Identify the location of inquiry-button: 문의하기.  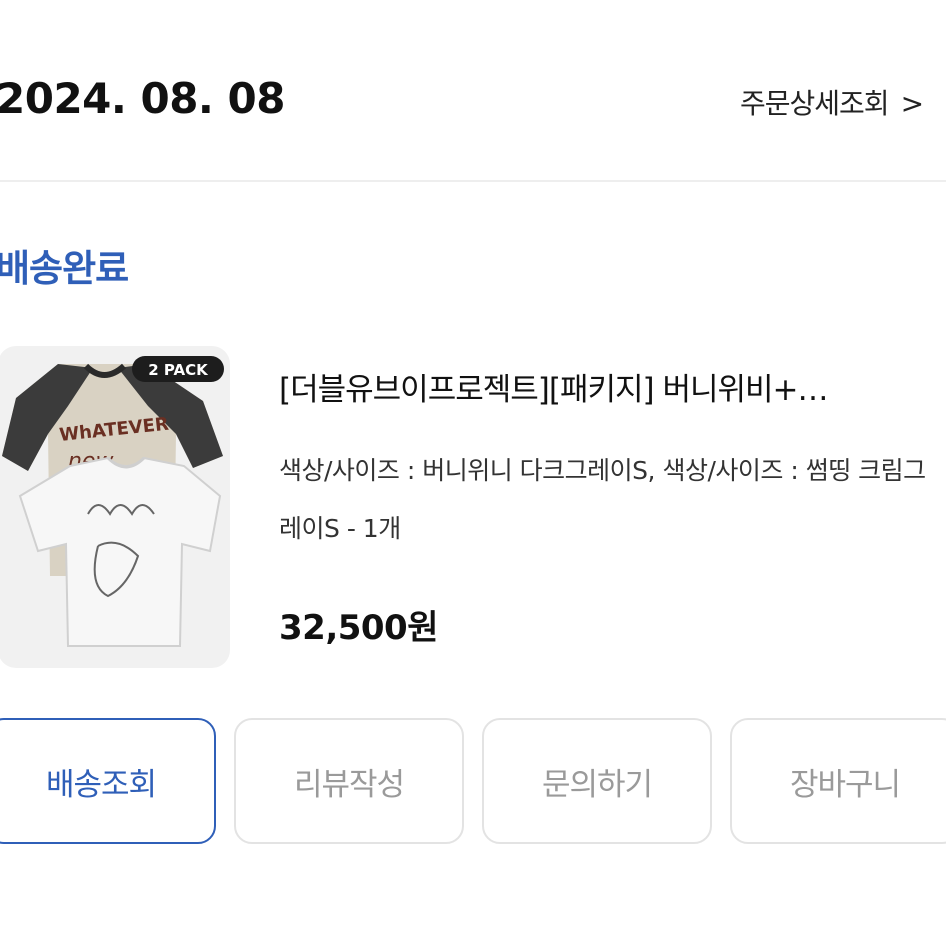
(597, 781).